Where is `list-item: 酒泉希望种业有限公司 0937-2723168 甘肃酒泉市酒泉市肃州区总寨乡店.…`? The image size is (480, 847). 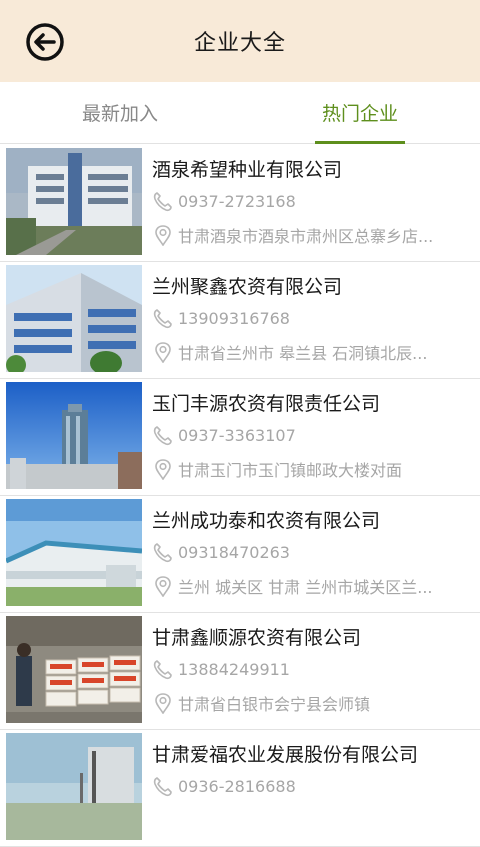 list-item: 酒泉希望种业有限公司 0937-2723168 甘肃酒泉市酒泉市肃州区总寨乡店.… is located at coordinates (240, 203).